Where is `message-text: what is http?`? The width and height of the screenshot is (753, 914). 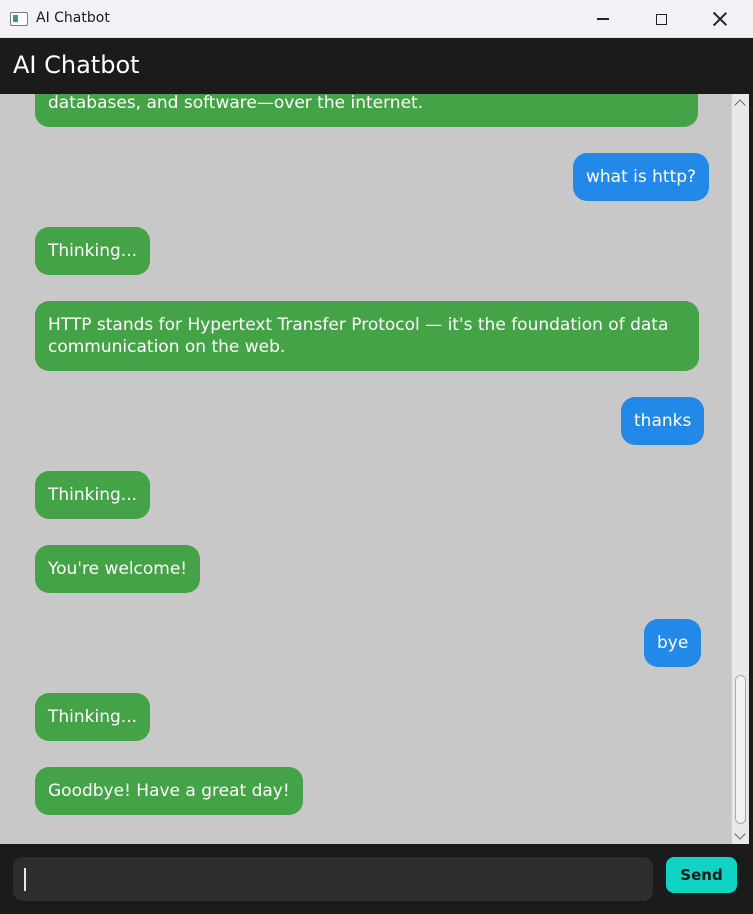
message-text: what is http? is located at coordinates (641, 177).